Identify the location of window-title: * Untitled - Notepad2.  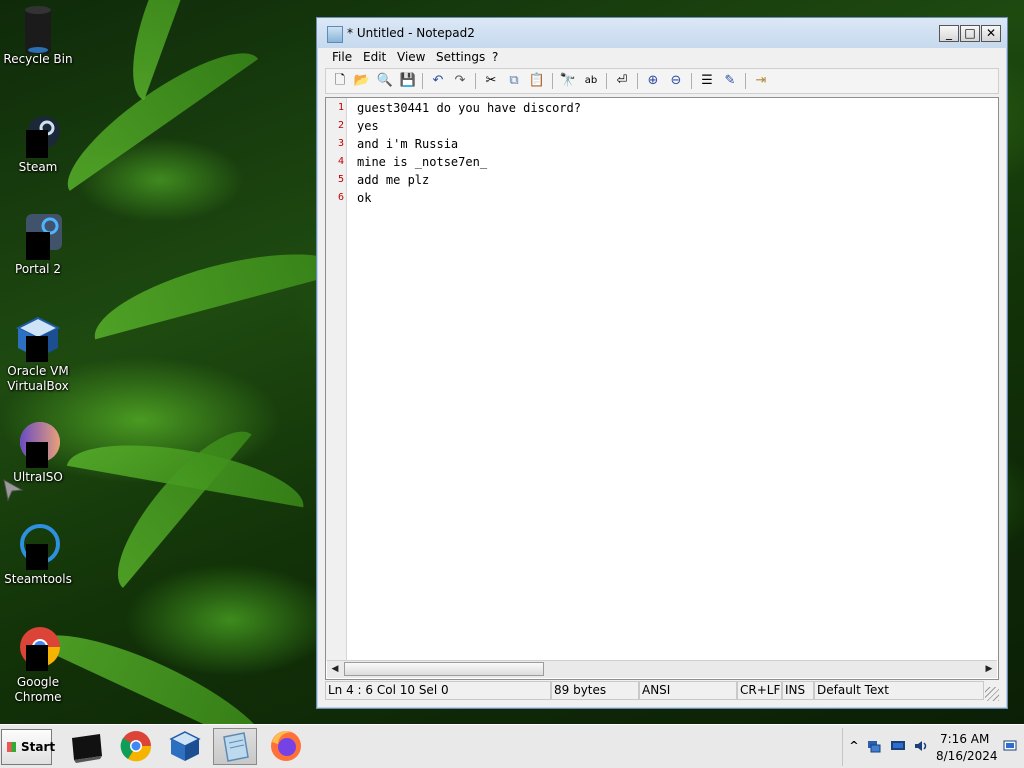
(411, 33).